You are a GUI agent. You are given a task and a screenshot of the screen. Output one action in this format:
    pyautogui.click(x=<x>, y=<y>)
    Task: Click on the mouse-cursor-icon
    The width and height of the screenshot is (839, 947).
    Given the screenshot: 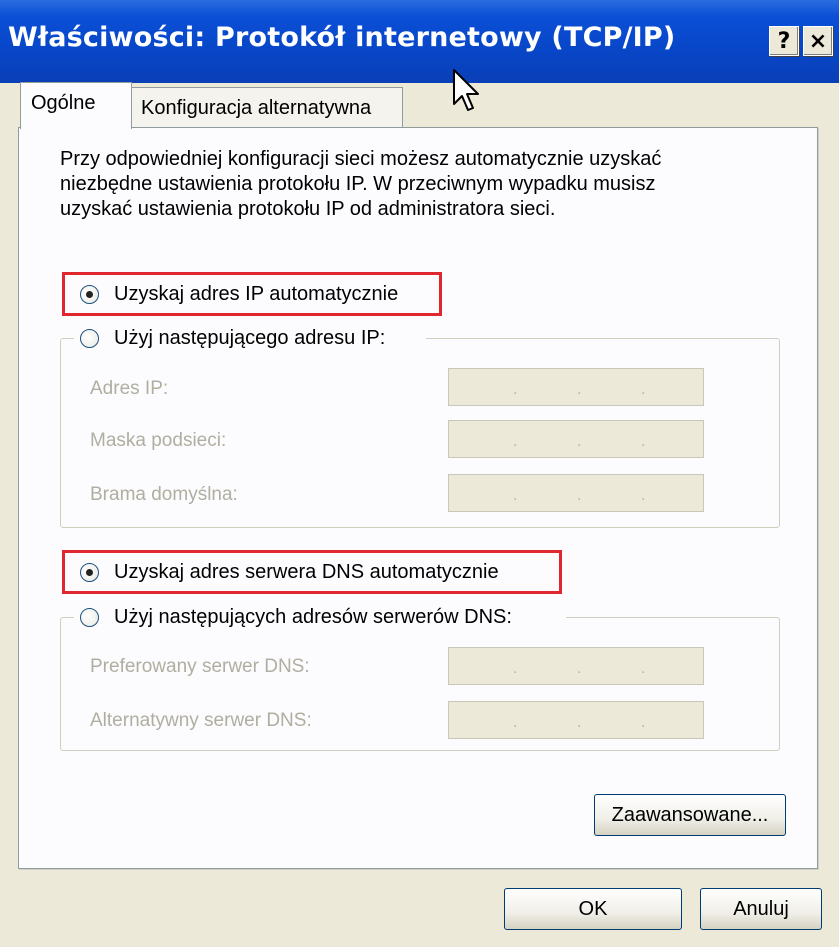 What is the action you would take?
    pyautogui.click(x=466, y=90)
    